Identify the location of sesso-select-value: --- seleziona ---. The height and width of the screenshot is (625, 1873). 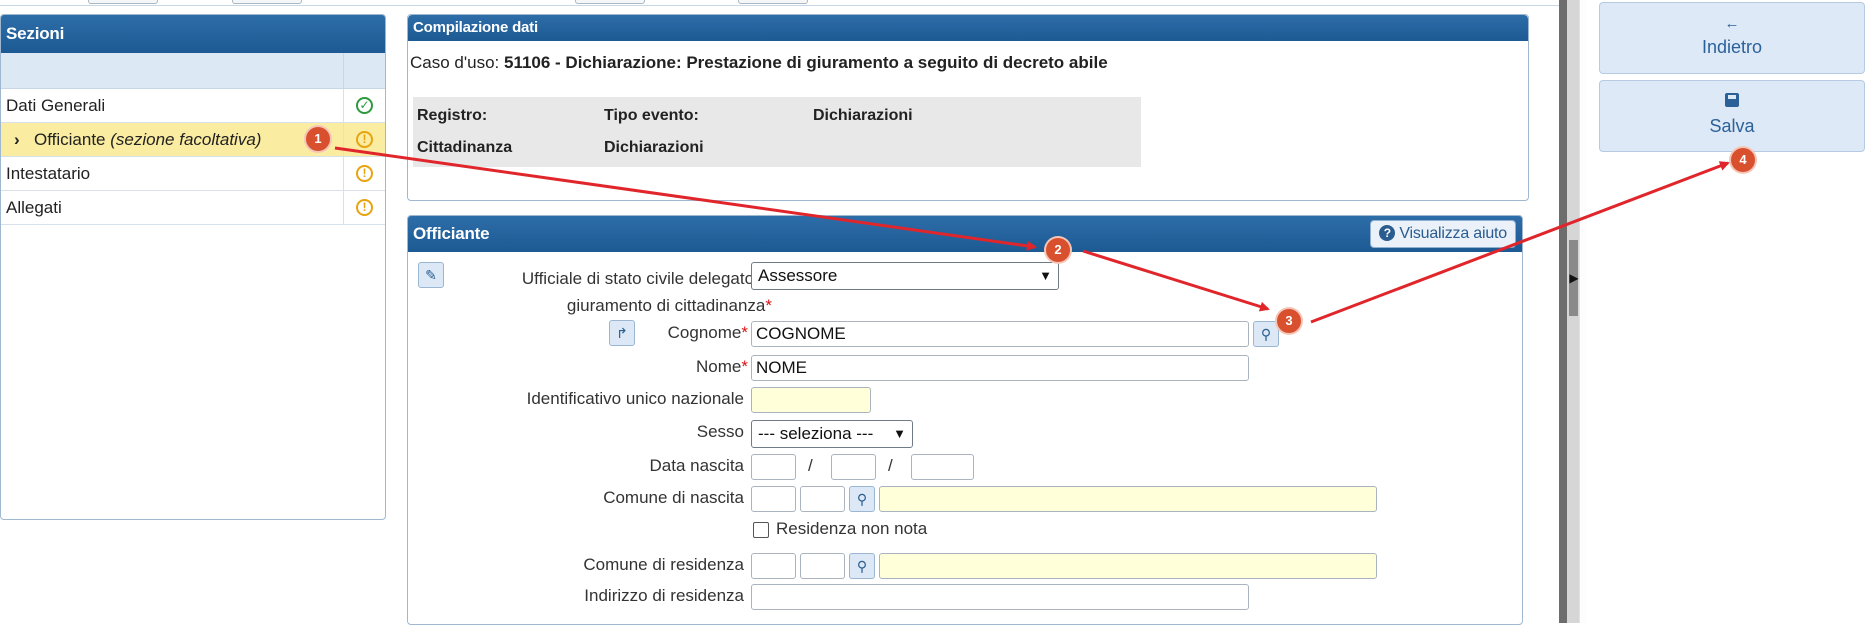
(816, 433).